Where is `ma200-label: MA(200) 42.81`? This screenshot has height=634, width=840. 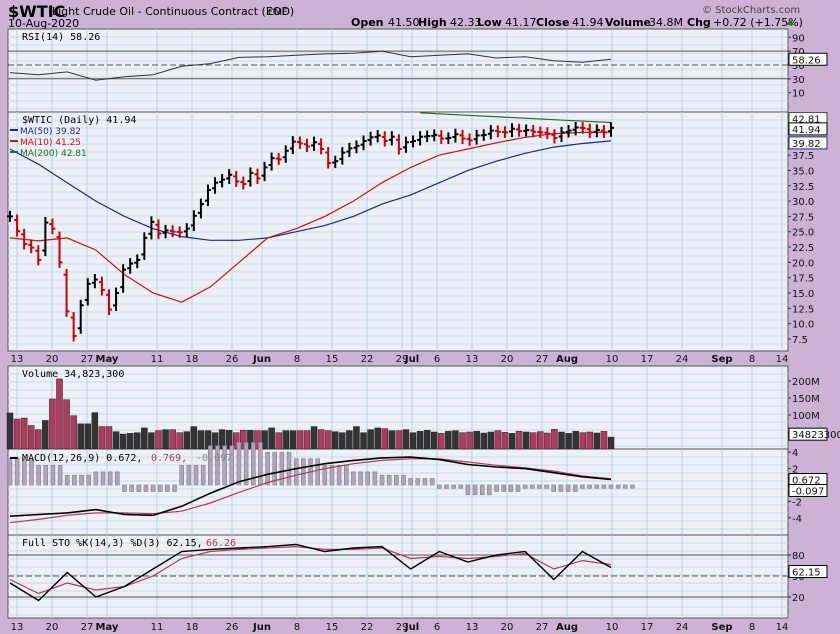
ma200-label: MA(200) 42.81 is located at coordinates (53, 154).